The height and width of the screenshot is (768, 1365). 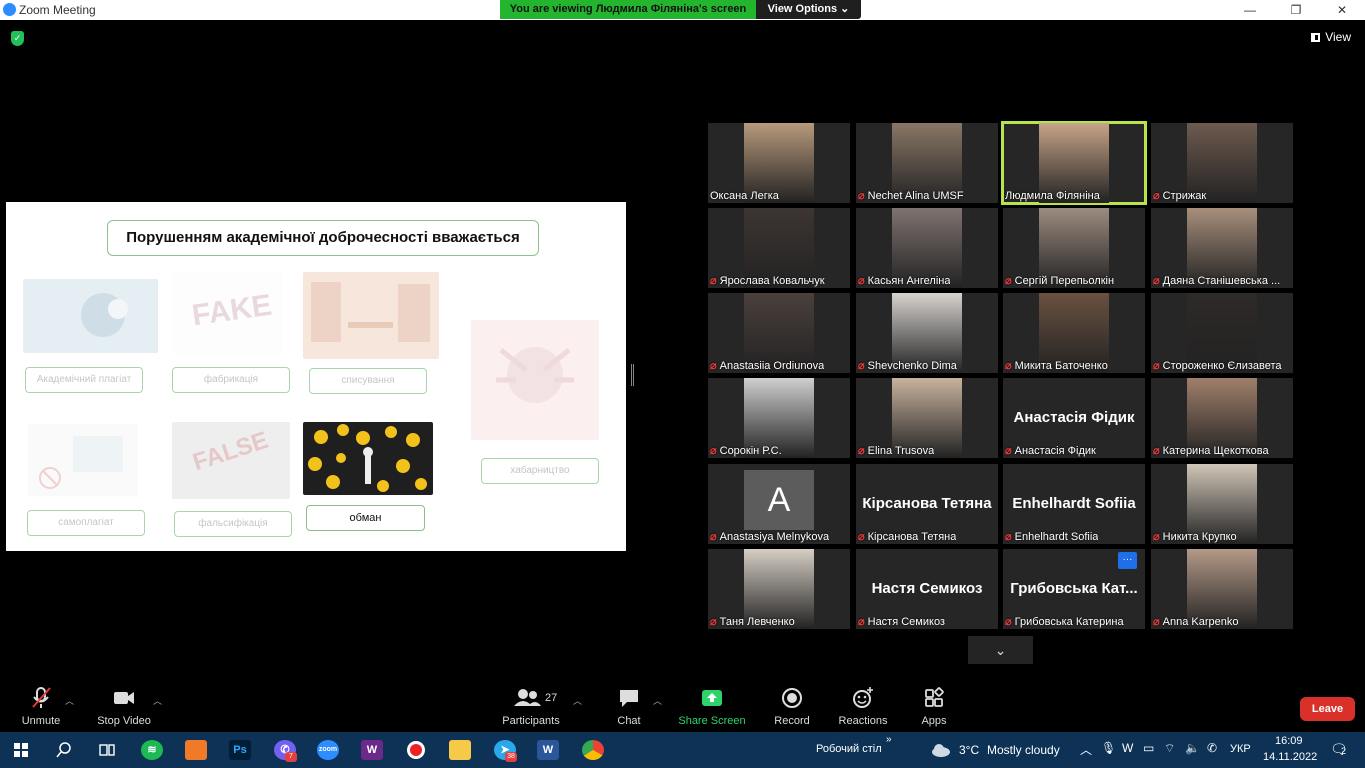 What do you see at coordinates (1222, 504) in the screenshot?
I see `participant-tile: ⌀ Никита Крупко` at bounding box center [1222, 504].